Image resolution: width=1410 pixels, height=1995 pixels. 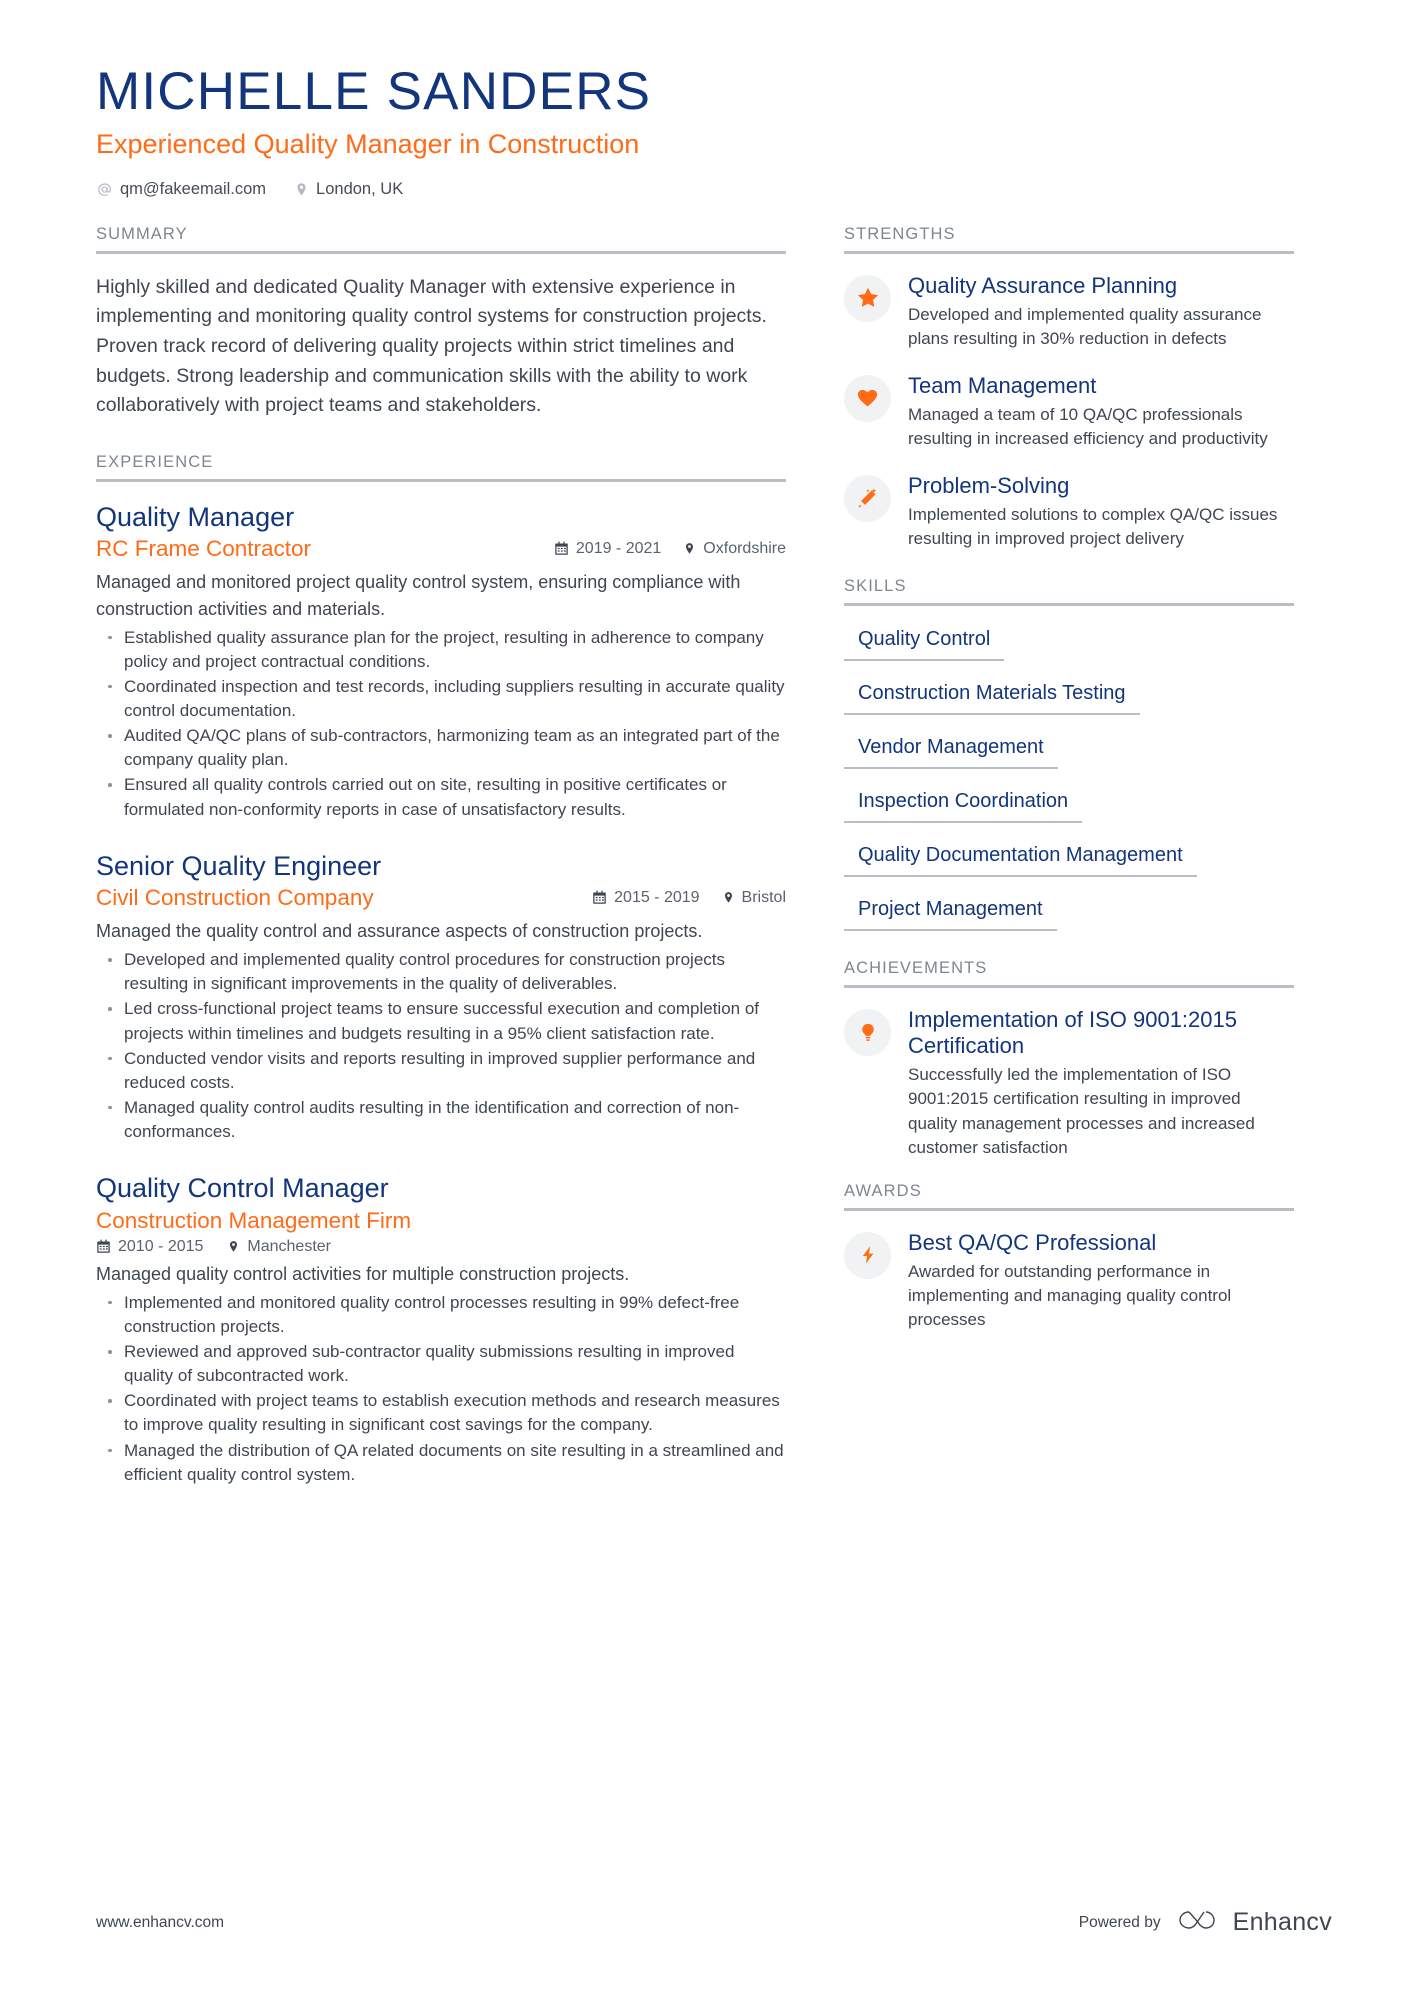 I want to click on job-company: Civil Construction Company, so click(x=235, y=898).